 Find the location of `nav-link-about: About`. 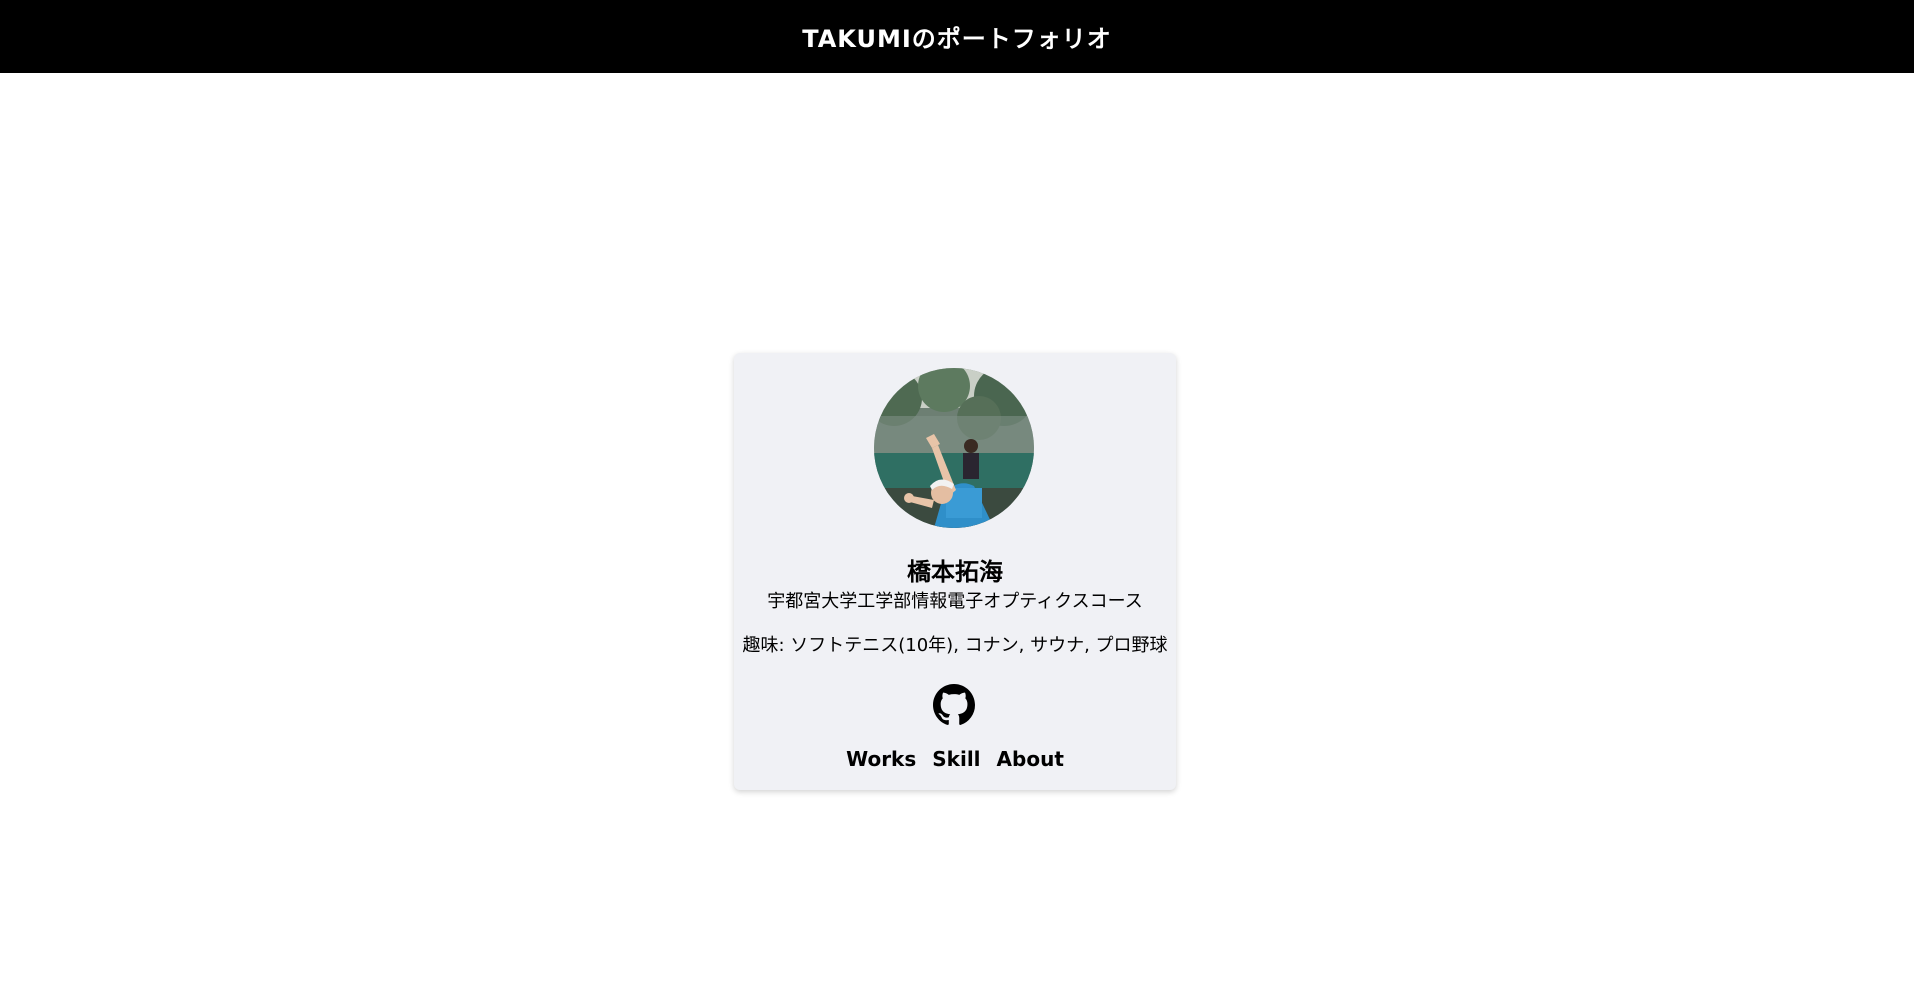

nav-link-about: About is located at coordinates (1030, 759).